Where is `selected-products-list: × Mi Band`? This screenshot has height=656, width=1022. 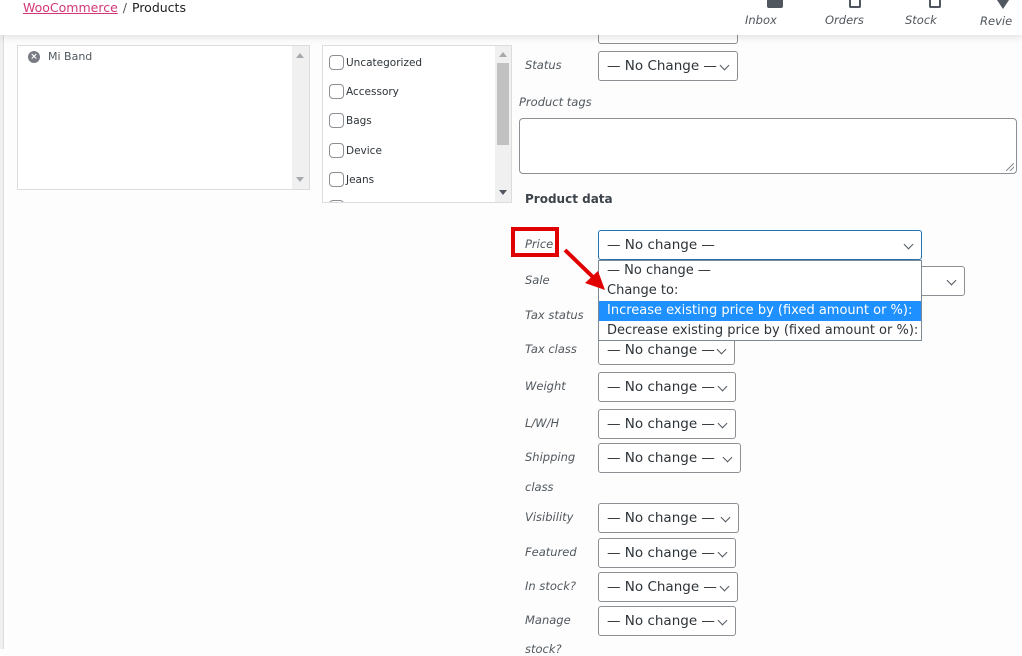
selected-products-list: × Mi Band is located at coordinates (163, 117).